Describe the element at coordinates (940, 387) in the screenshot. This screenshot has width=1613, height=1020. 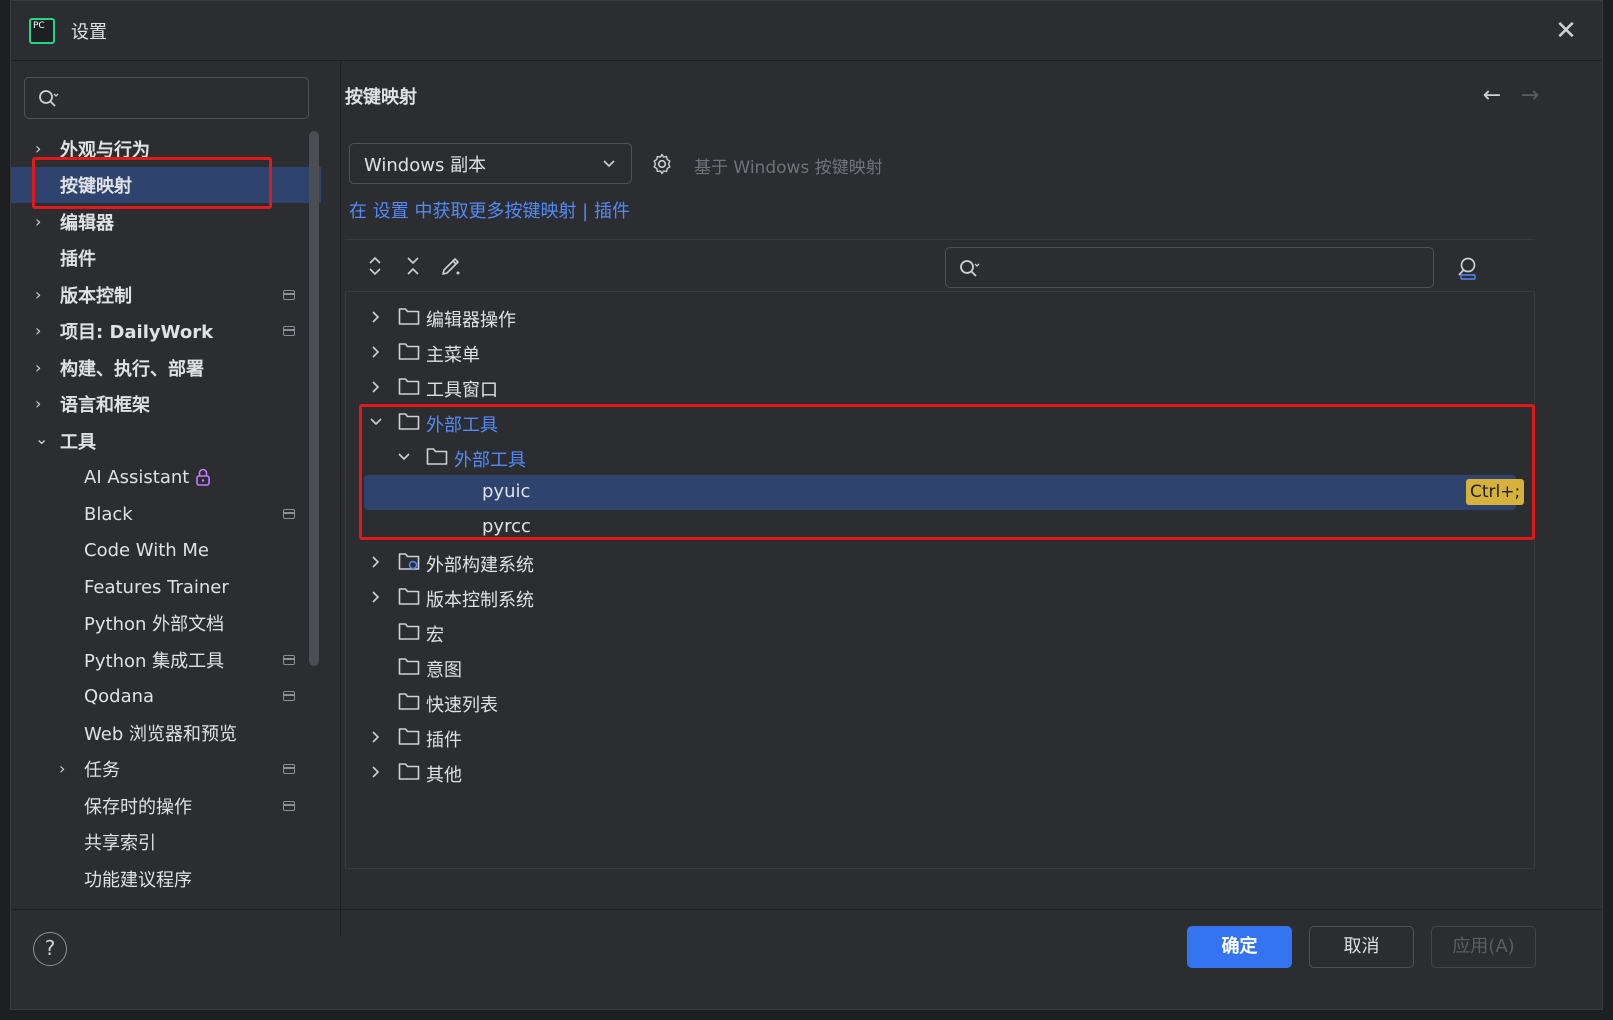
I see `tree-row: 工具窗口` at that location.